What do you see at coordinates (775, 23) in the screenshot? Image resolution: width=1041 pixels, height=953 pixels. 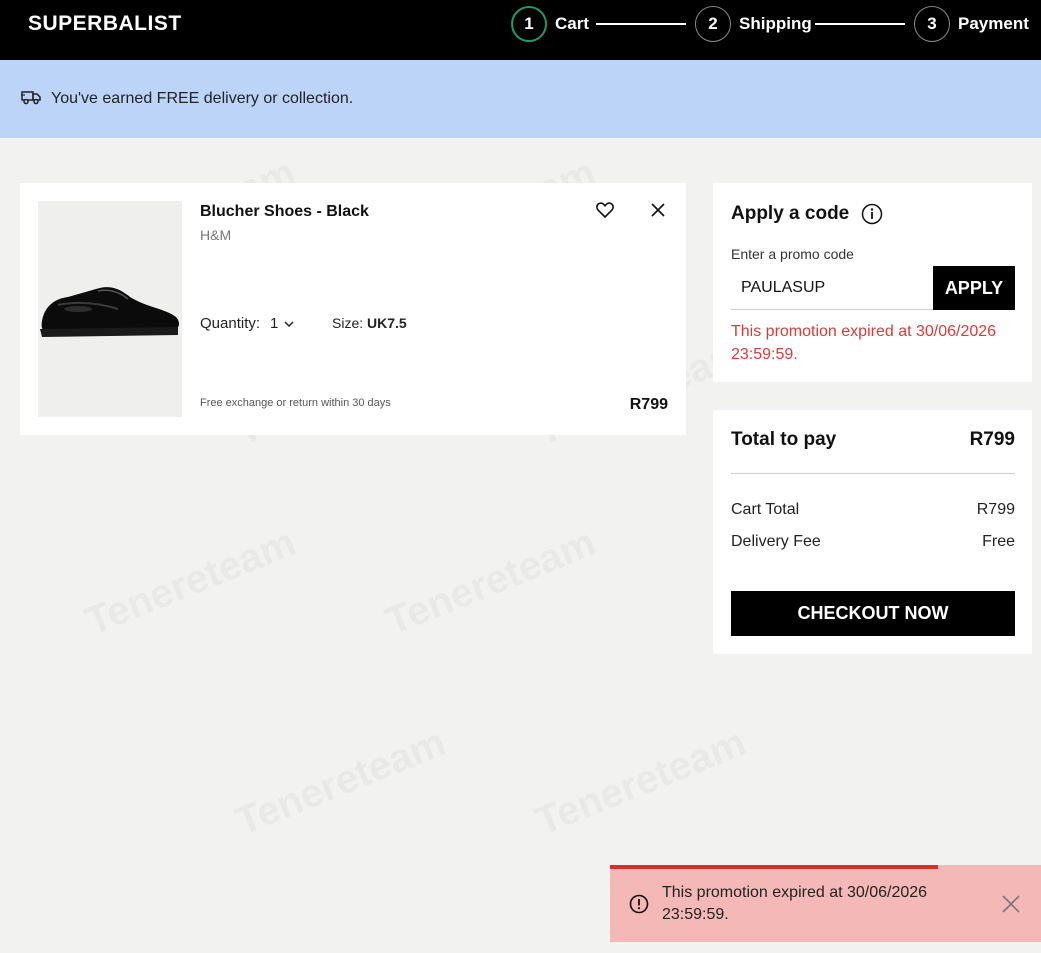 I see `step-label: Shipping` at bounding box center [775, 23].